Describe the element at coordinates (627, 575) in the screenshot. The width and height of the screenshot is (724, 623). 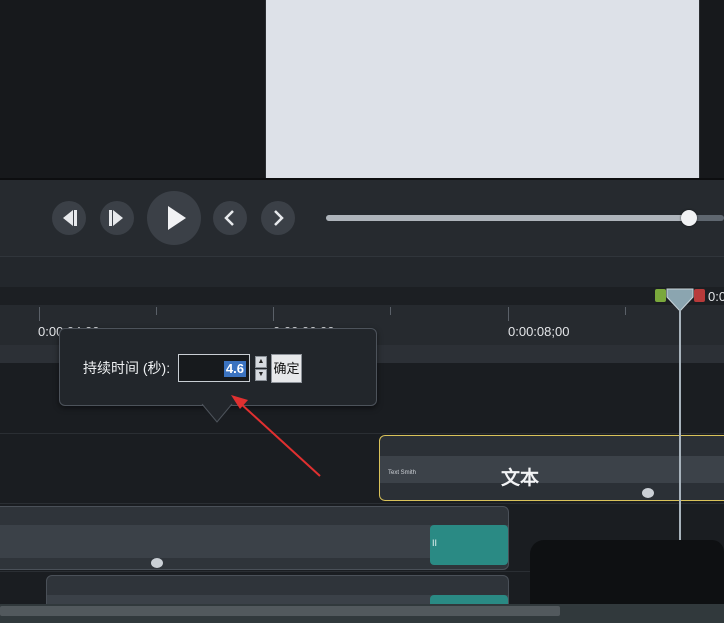
I see `overlay-shadow` at that location.